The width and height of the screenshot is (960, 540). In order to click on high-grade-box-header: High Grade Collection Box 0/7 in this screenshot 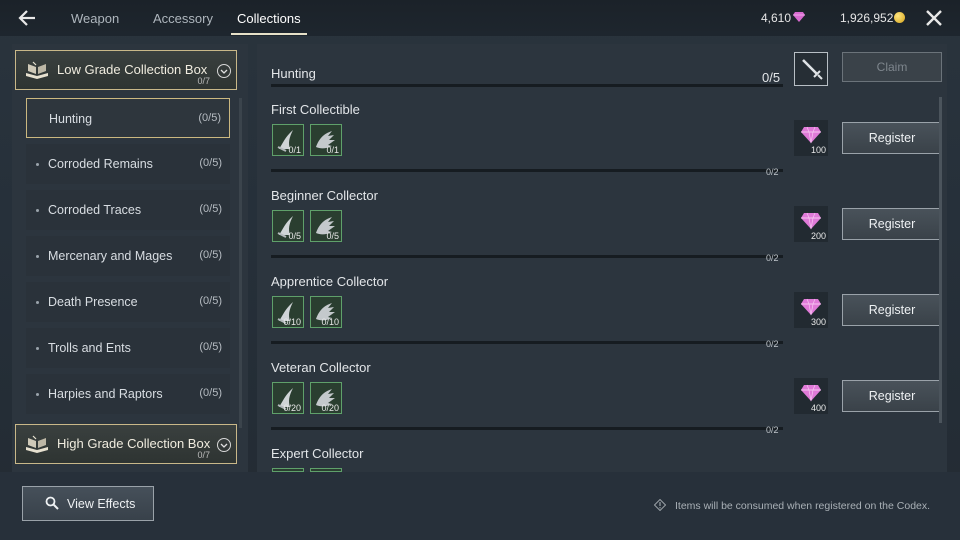, I will do `click(126, 444)`.